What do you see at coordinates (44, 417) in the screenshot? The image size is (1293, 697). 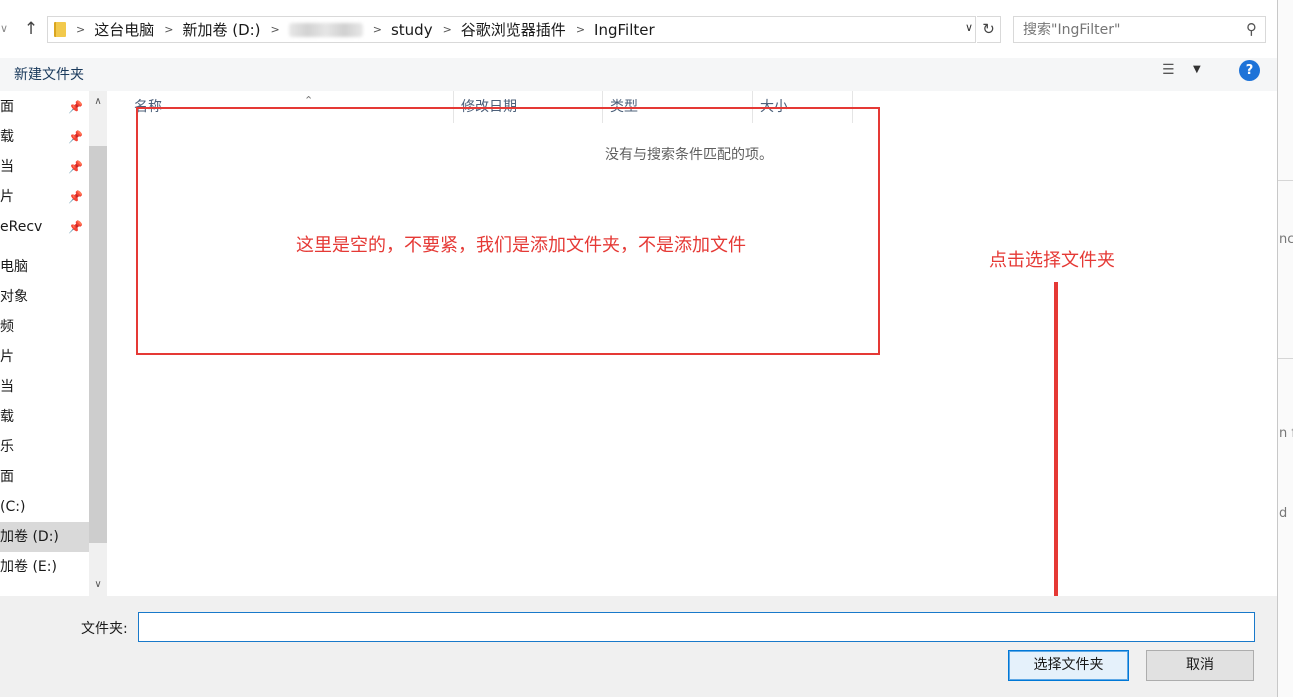 I see `nav-item: 载` at bounding box center [44, 417].